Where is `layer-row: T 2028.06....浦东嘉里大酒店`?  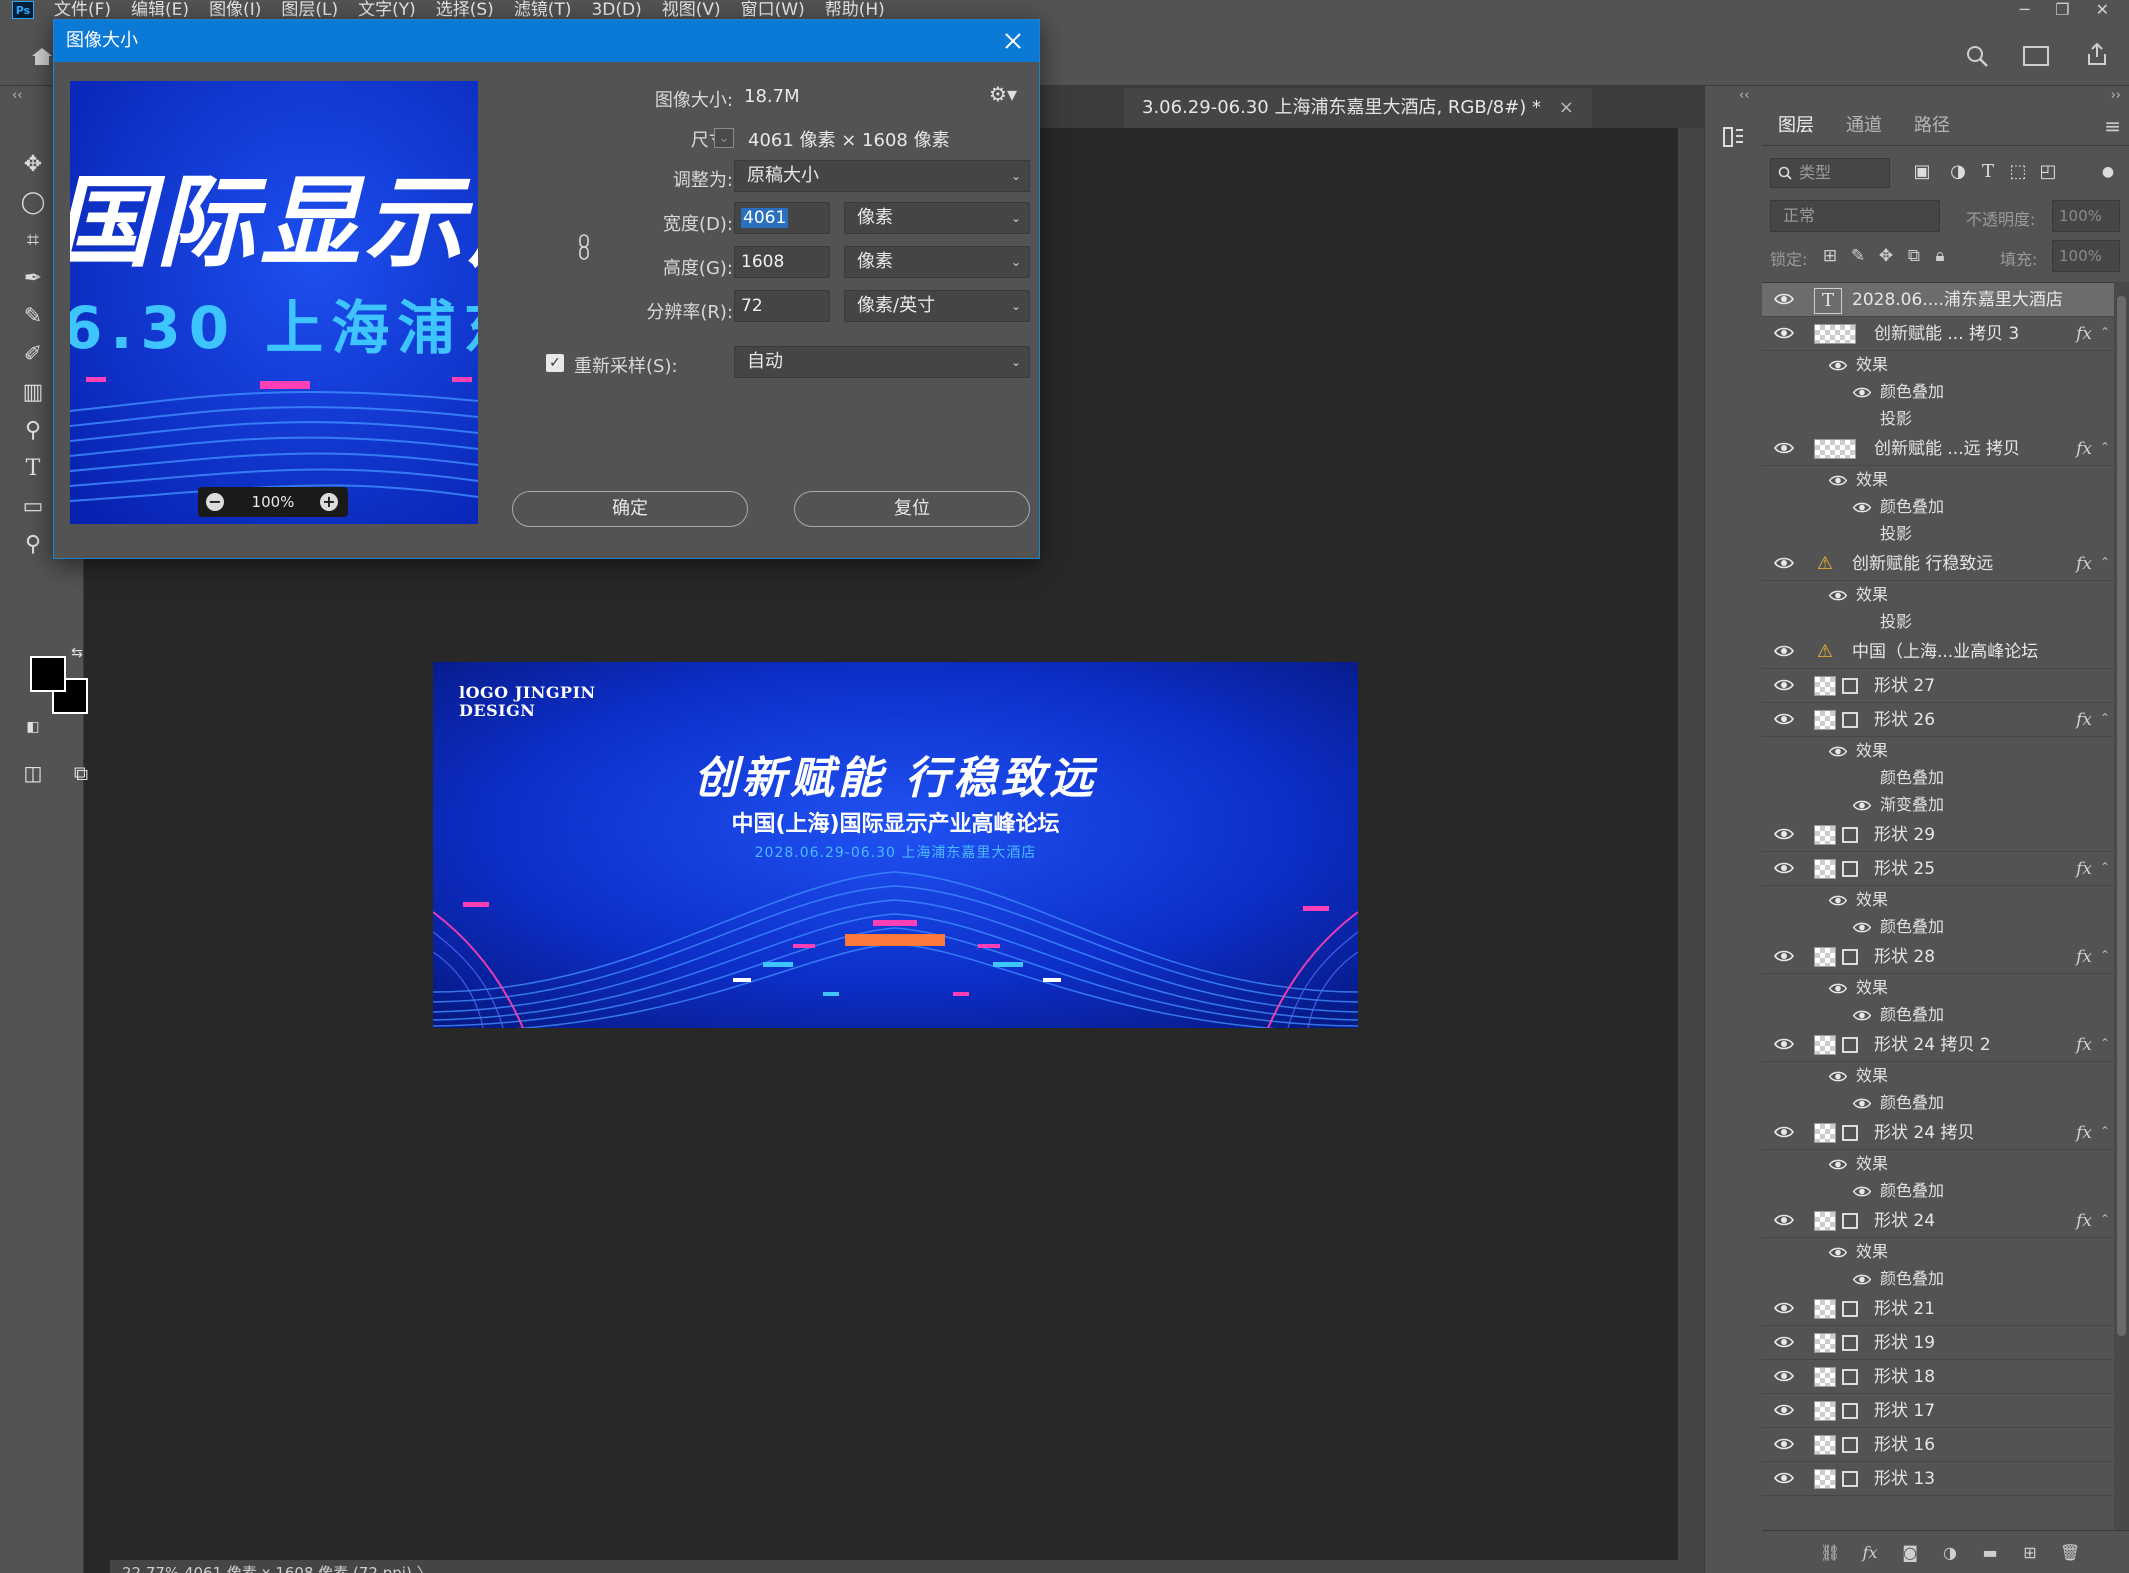 layer-row: T 2028.06....浦东嘉里大酒店 is located at coordinates (1938, 300).